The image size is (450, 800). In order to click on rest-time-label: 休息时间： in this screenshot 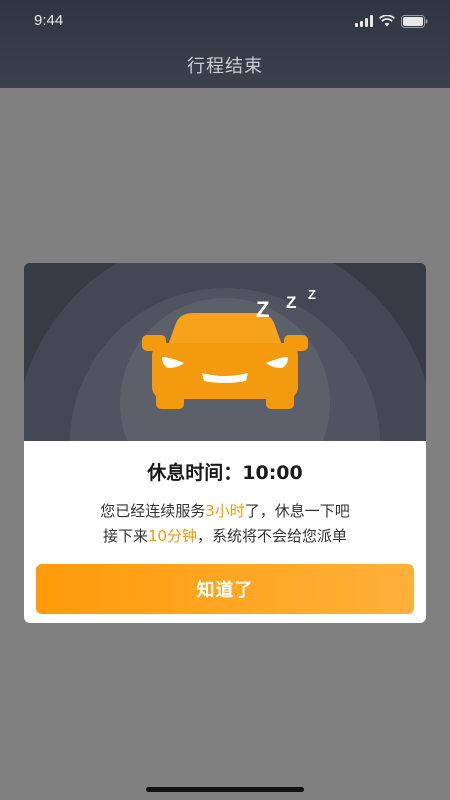, I will do `click(195, 473)`.